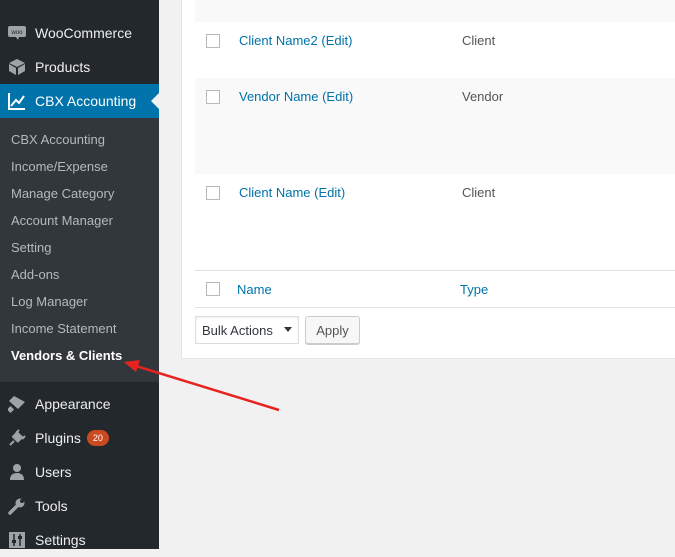 This screenshot has width=675, height=557. Describe the element at coordinates (254, 289) in the screenshot. I see `column-header-name: Name` at that location.